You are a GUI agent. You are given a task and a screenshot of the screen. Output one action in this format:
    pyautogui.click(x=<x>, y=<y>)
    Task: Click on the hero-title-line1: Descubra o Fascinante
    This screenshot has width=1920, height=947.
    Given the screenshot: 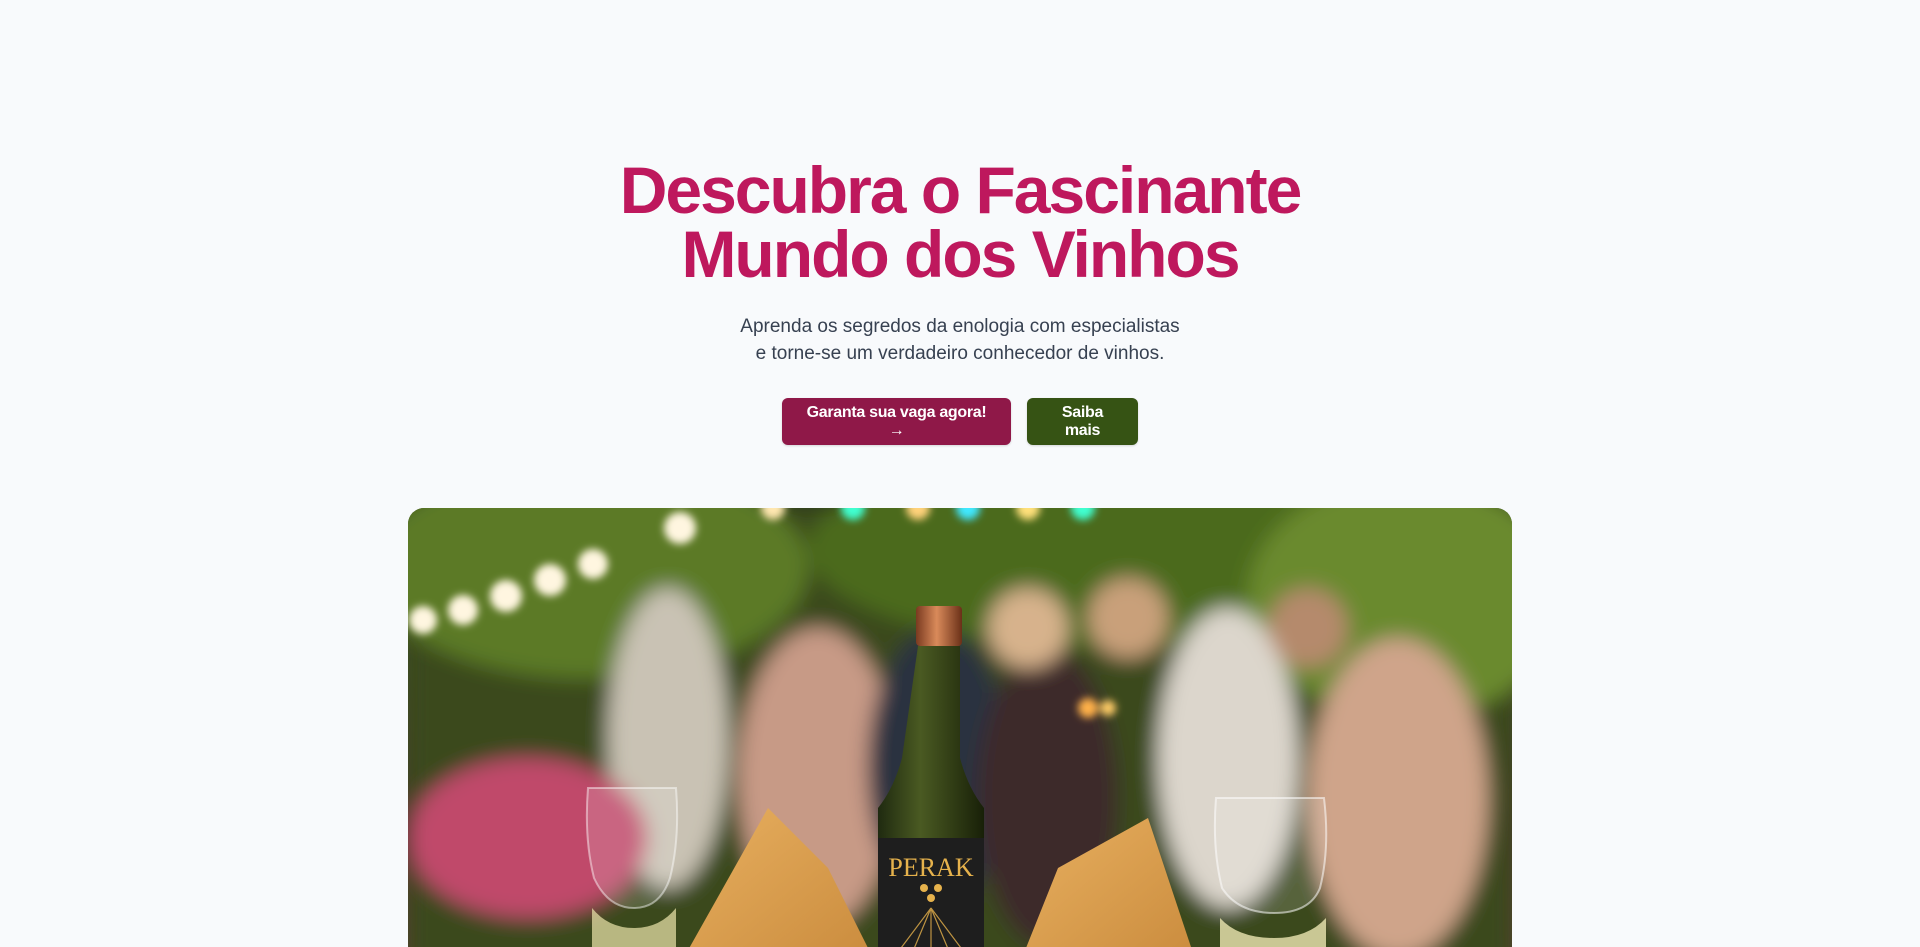 What is the action you would take?
    pyautogui.click(x=961, y=190)
    